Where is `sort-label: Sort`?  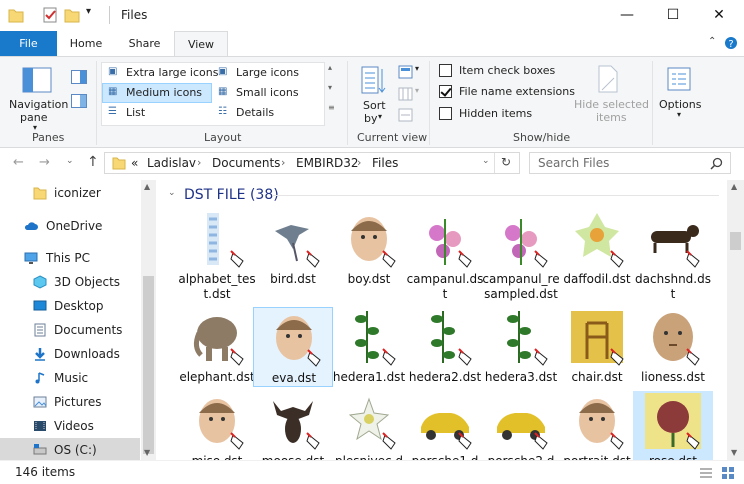
sort-label: Sort is located at coordinates (374, 105).